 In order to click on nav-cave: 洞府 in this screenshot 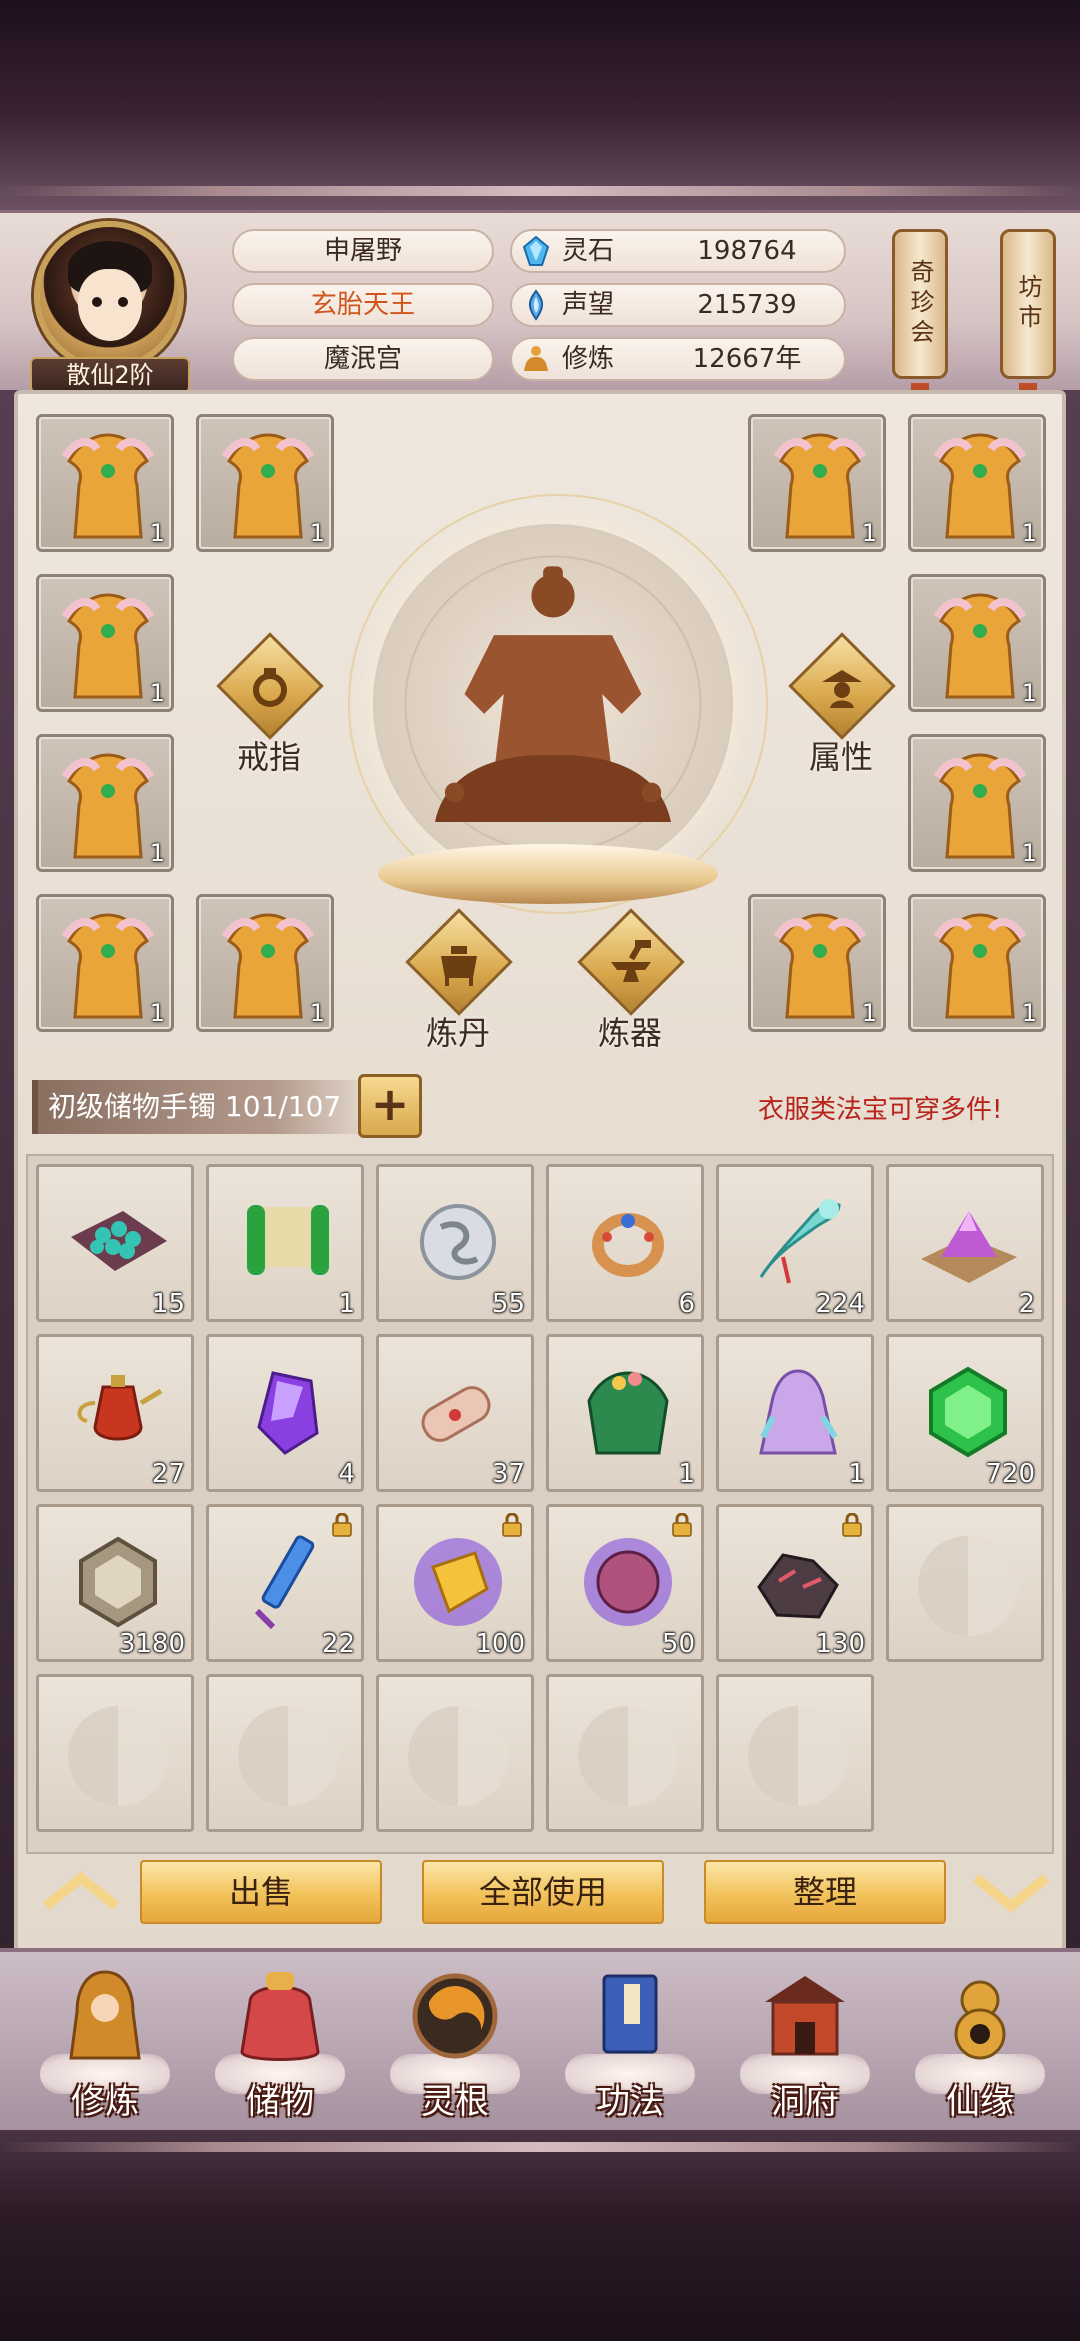, I will do `click(805, 2047)`.